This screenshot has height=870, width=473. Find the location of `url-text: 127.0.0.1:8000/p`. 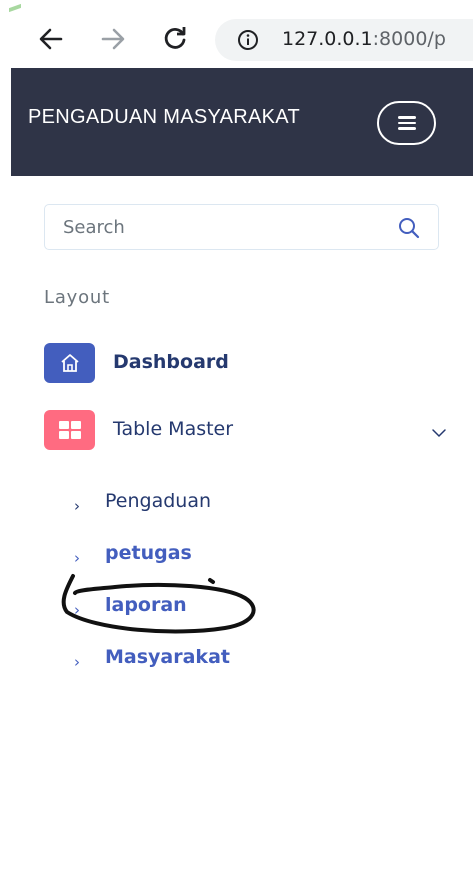

url-text: 127.0.0.1:8000/p is located at coordinates (364, 39).